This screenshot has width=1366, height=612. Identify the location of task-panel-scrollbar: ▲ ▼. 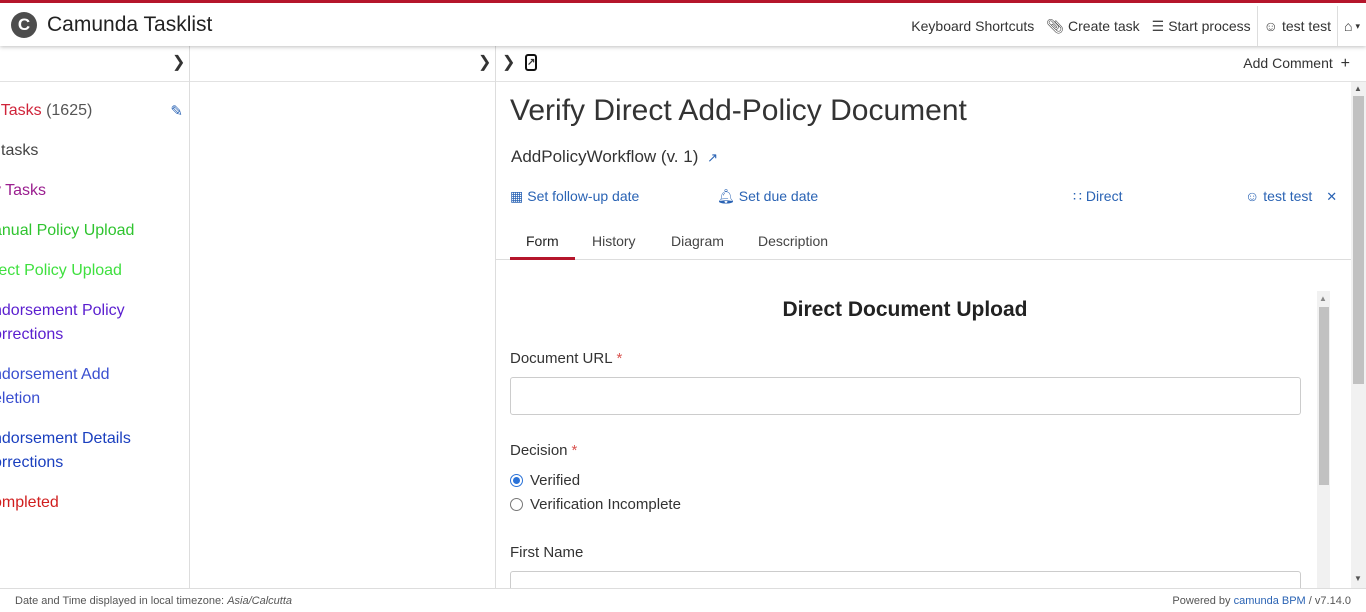
(1358, 335).